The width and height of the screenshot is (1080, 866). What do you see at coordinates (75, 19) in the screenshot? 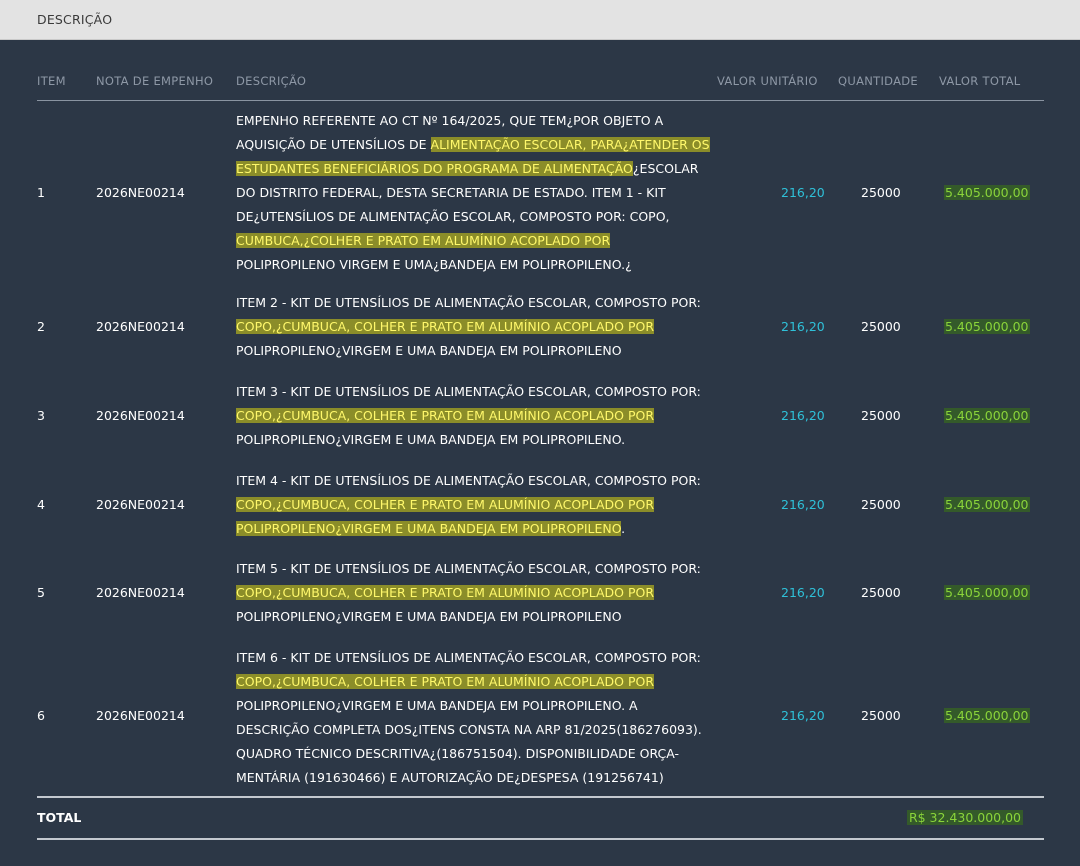
I see `section-title: DESCRIÇÃO` at bounding box center [75, 19].